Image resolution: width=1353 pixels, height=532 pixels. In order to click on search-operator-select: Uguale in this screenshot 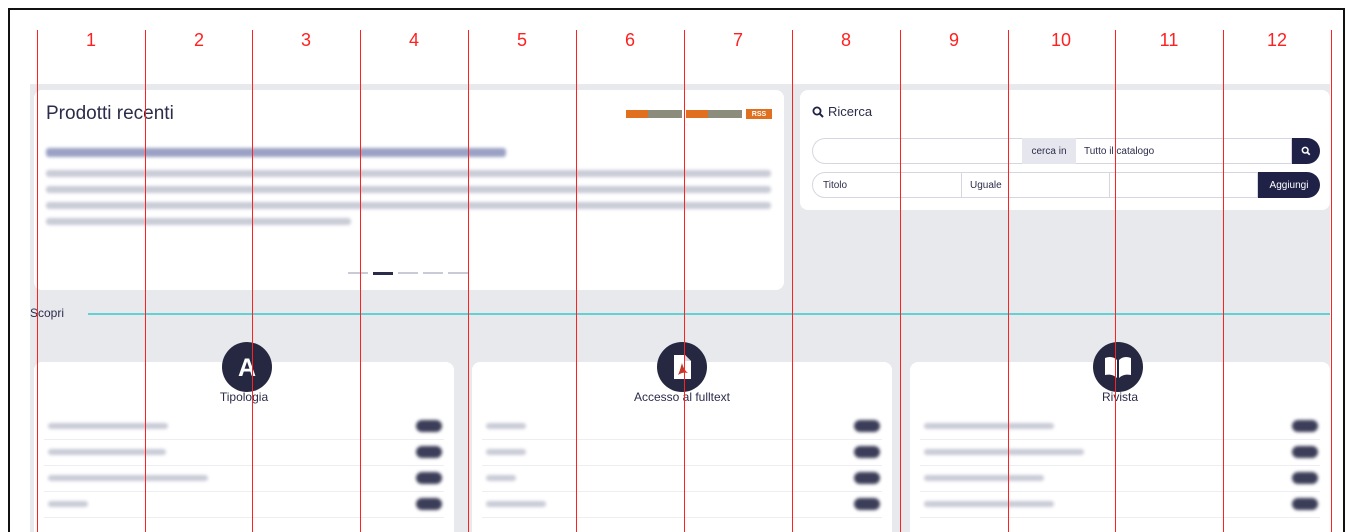, I will do `click(1036, 185)`.